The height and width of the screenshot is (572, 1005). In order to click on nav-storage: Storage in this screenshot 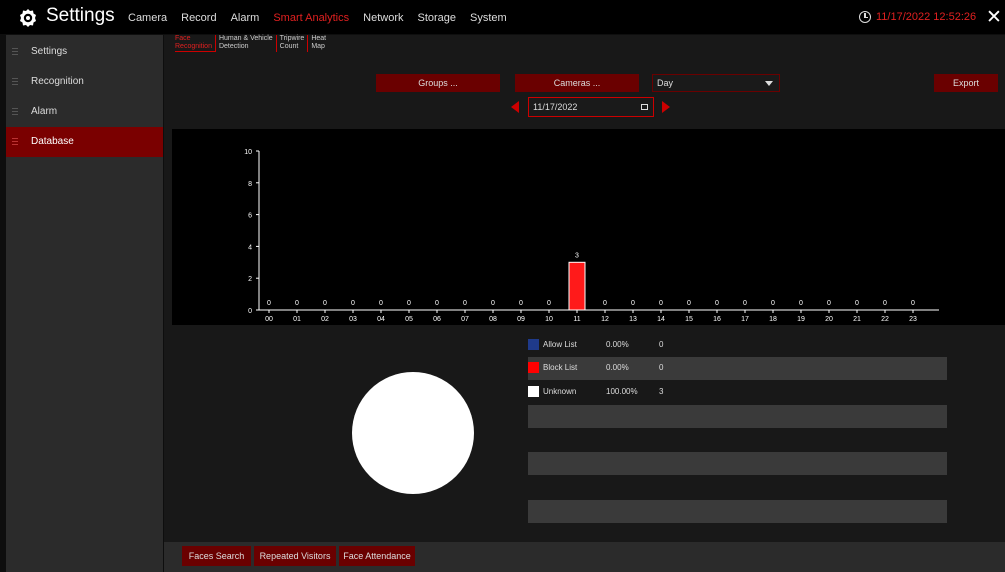, I will do `click(436, 18)`.